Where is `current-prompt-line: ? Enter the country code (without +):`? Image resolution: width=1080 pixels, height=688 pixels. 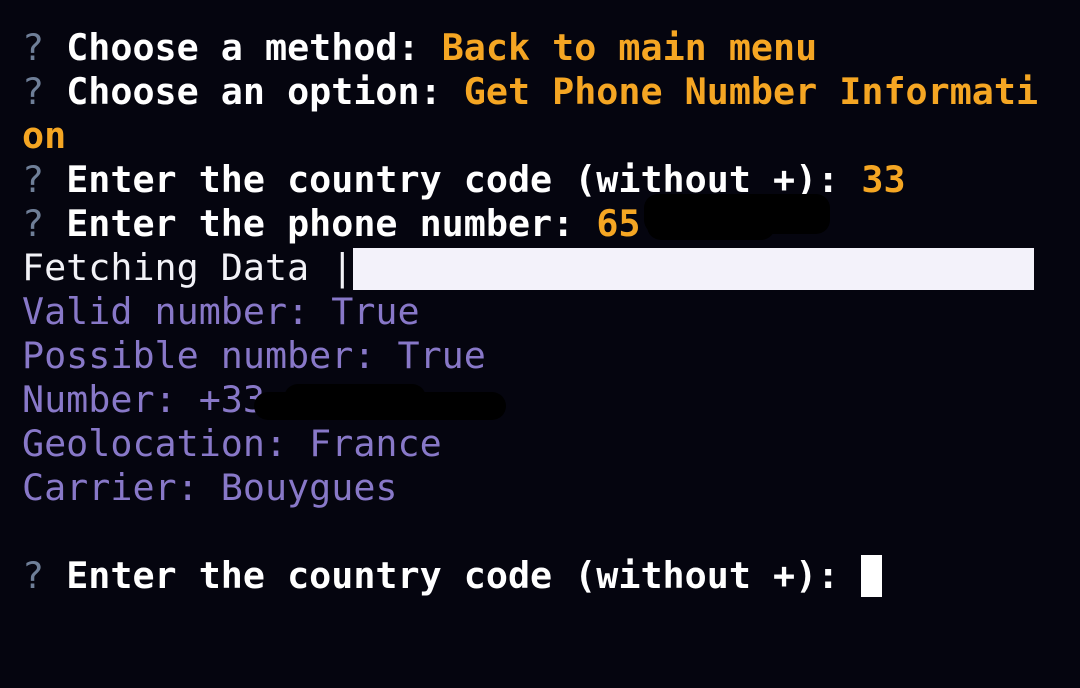
current-prompt-line: ? Enter the country code (without +): is located at coordinates (542, 576).